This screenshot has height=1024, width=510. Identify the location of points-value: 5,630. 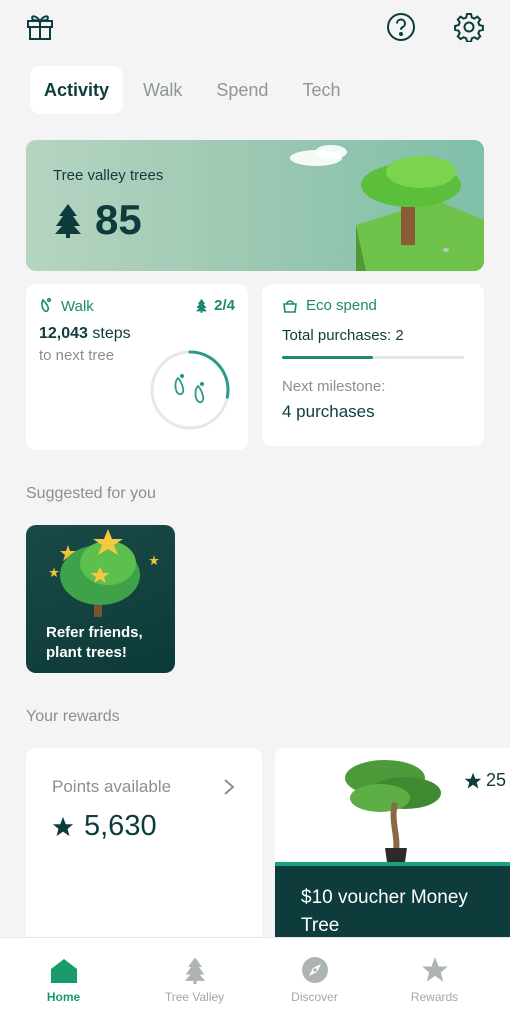
(120, 826).